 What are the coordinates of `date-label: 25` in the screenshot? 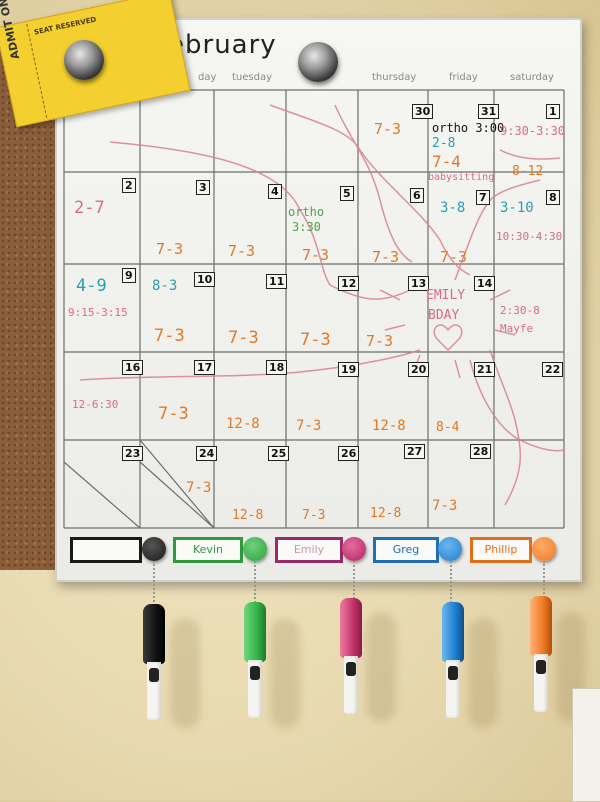 It's located at (279, 453).